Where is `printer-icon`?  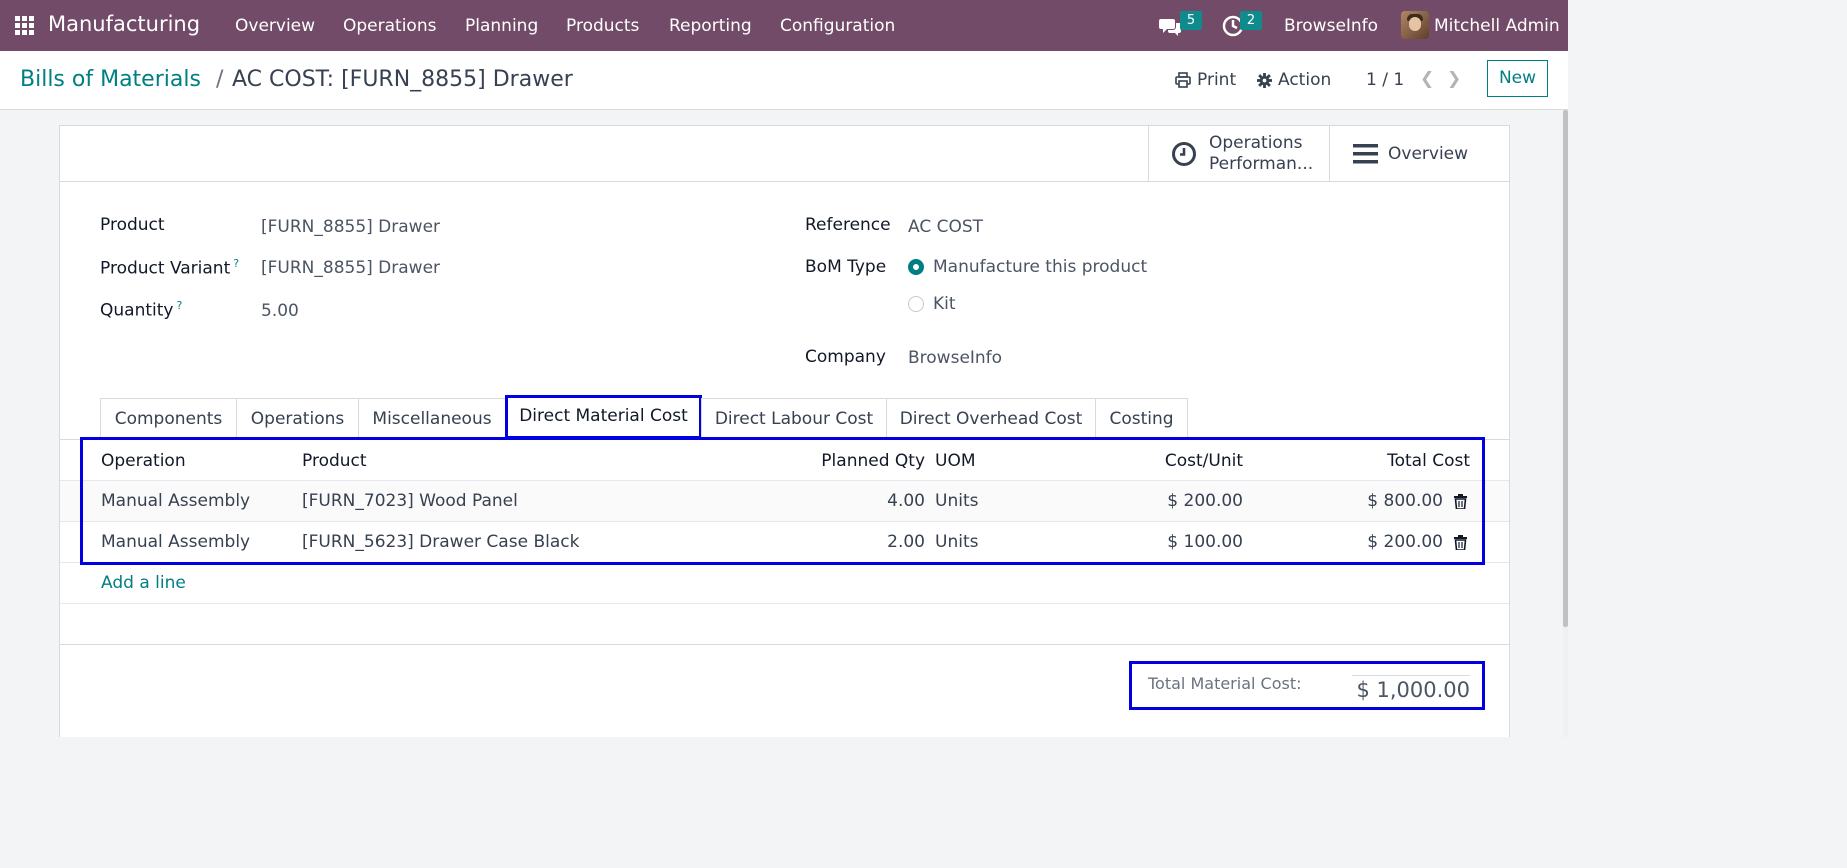
printer-icon is located at coordinates (1183, 80).